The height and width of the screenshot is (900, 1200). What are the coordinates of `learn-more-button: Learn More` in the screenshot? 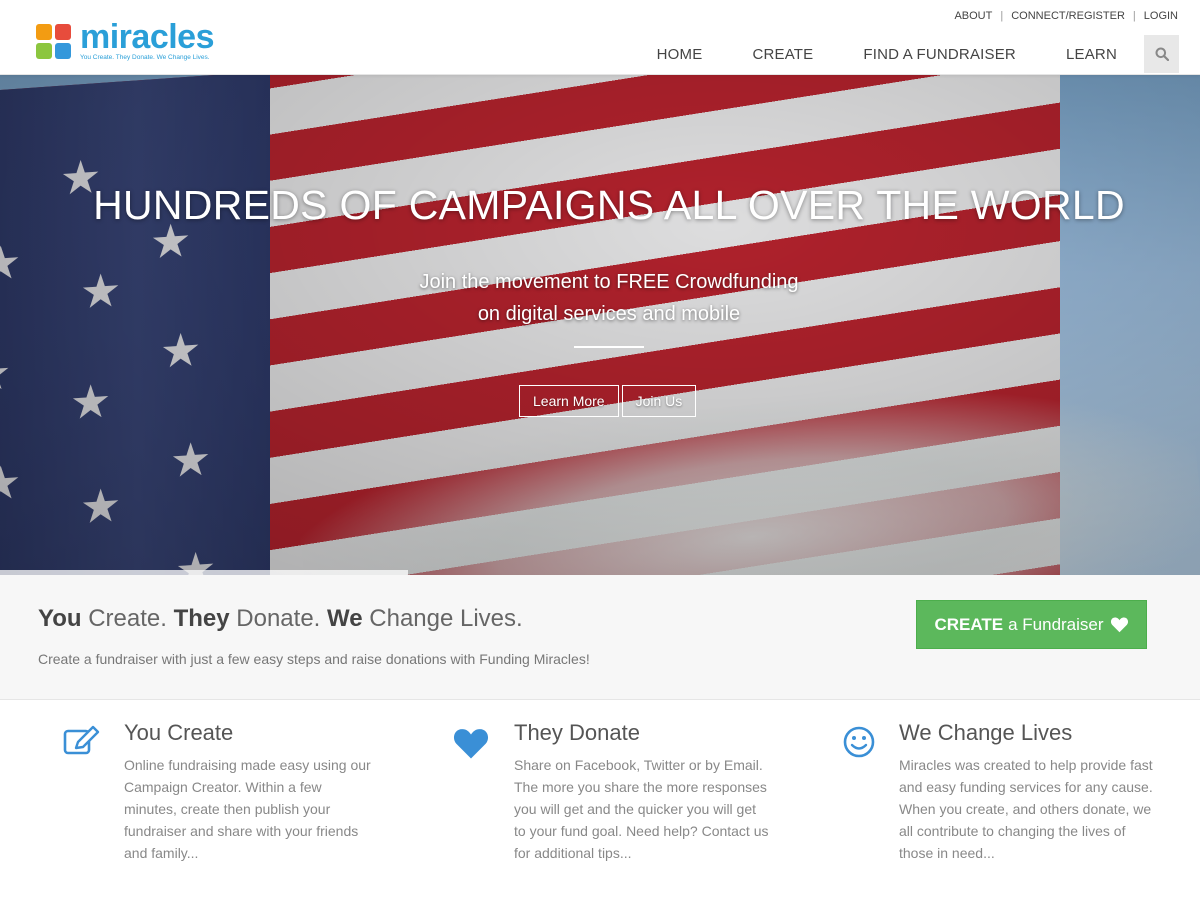 It's located at (569, 401).